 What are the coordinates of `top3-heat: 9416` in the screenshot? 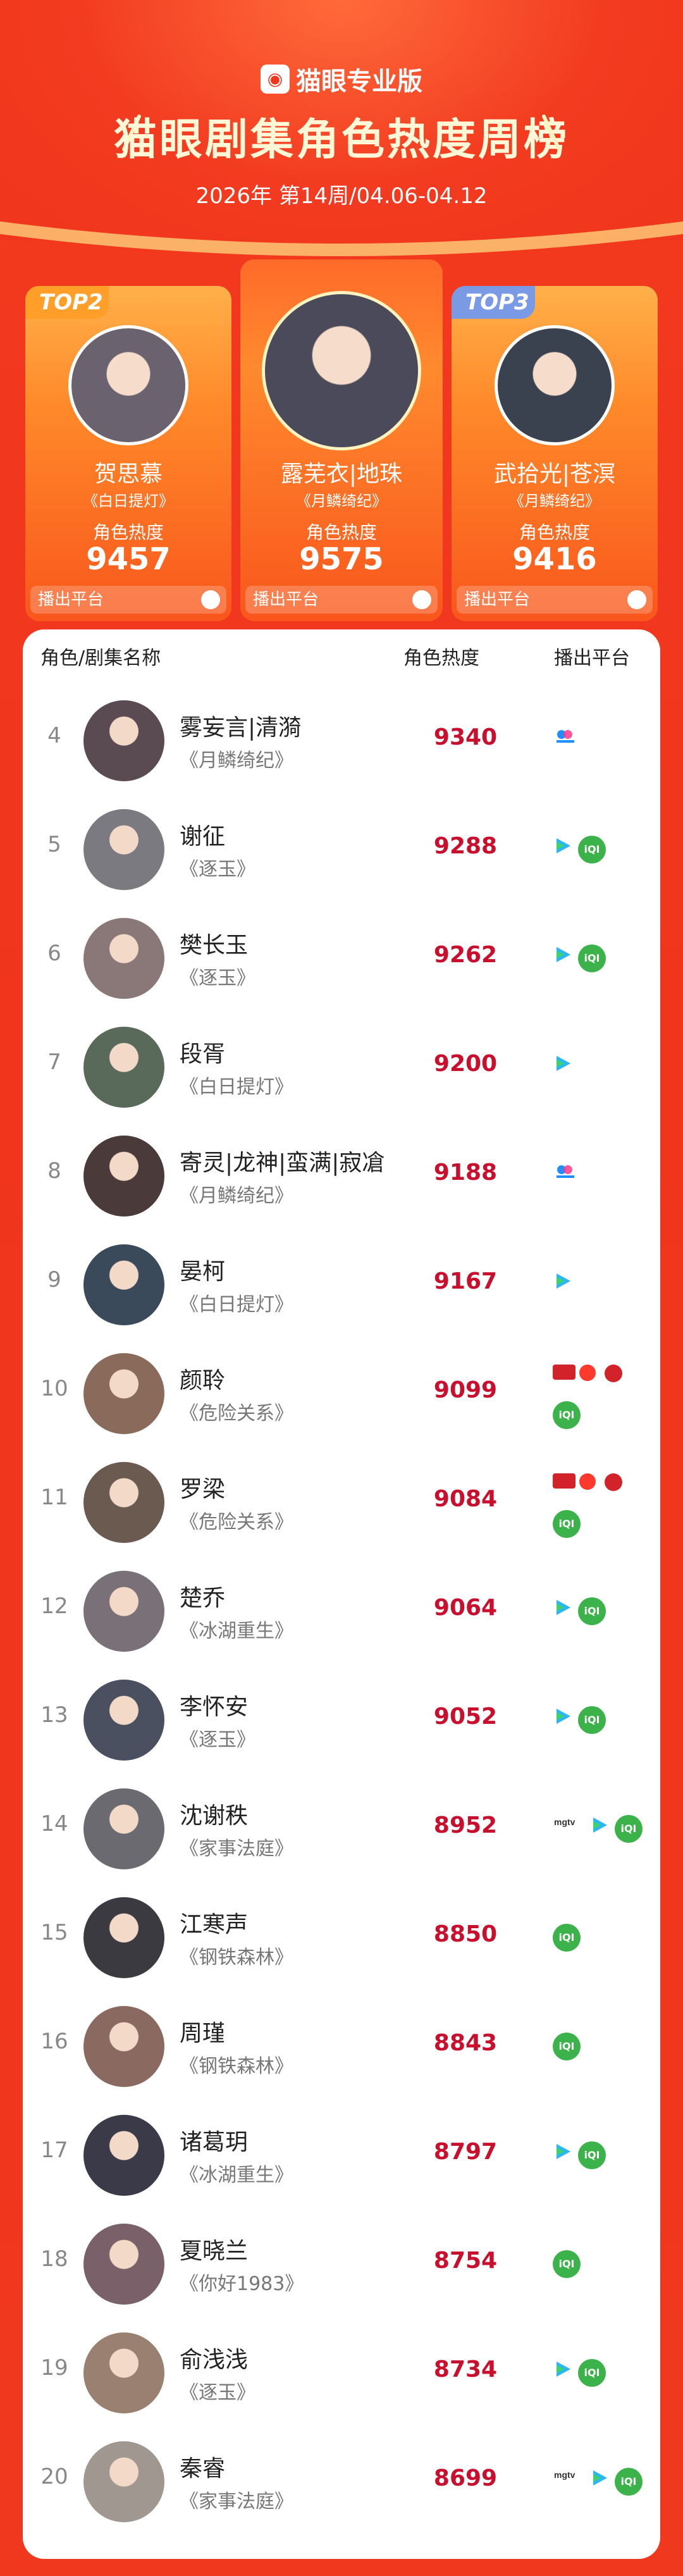 It's located at (554, 559).